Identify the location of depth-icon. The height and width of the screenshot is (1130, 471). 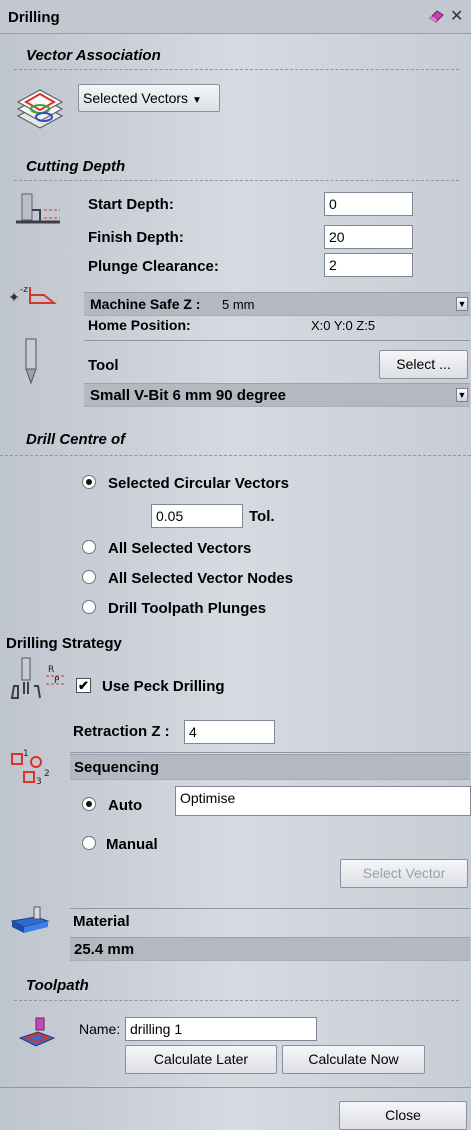
(38, 210).